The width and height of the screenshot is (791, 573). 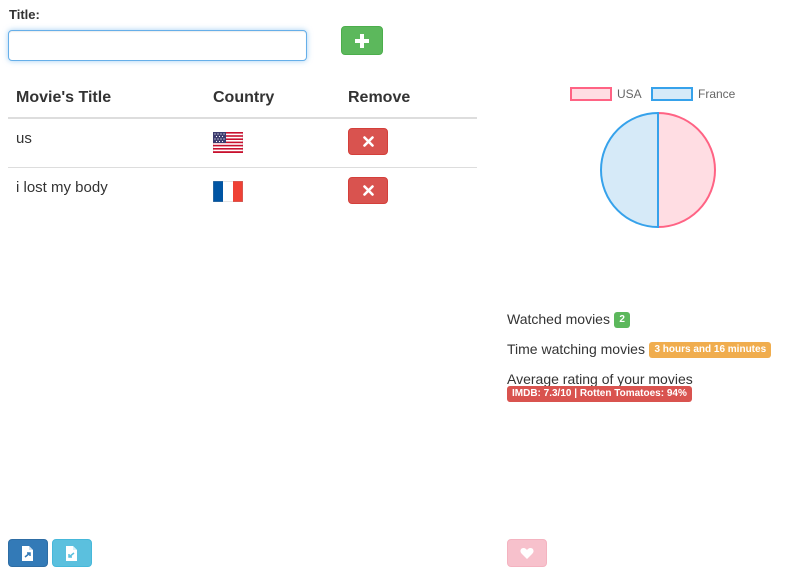 I want to click on time-watching-badge: 3 hours and 16 minutes, so click(x=710, y=349).